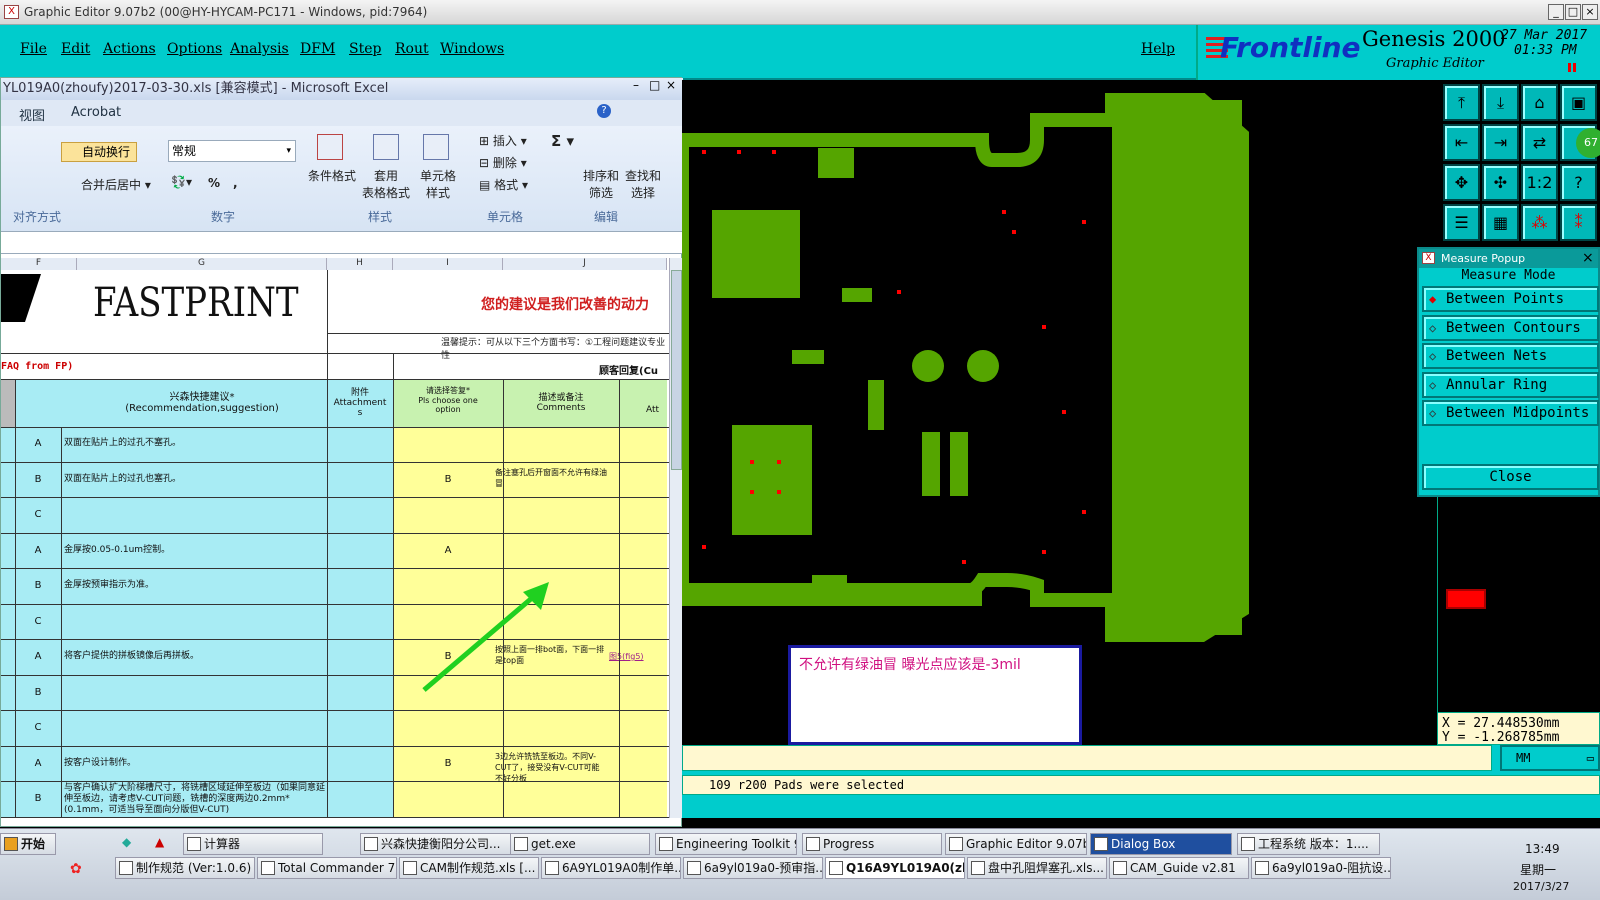 This screenshot has height=900, width=1600. What do you see at coordinates (259, 49) in the screenshot?
I see `menu-analysis: Analysis` at bounding box center [259, 49].